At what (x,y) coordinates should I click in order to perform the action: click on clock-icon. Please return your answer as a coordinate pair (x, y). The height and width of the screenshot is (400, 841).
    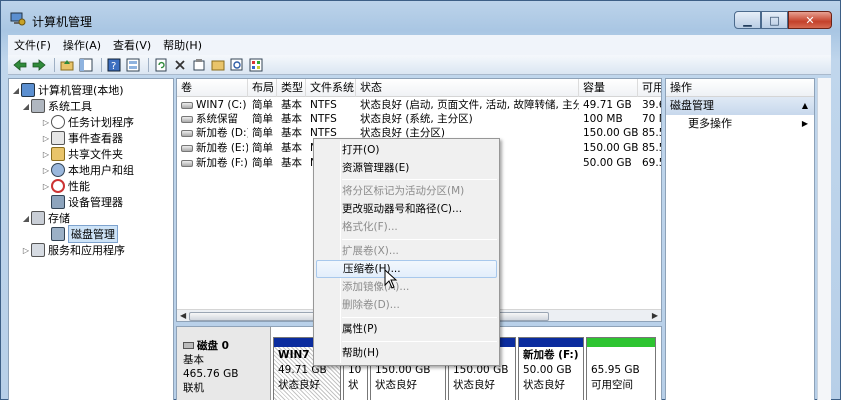
    Looking at the image, I should click on (58, 122).